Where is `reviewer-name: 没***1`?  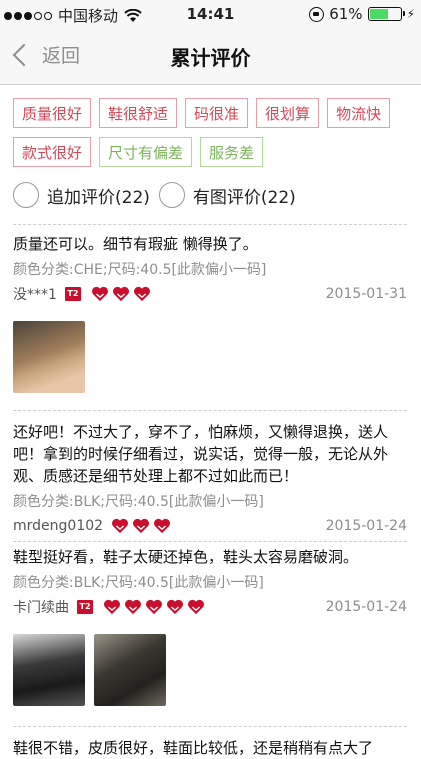
reviewer-name: 没***1 is located at coordinates (35, 295).